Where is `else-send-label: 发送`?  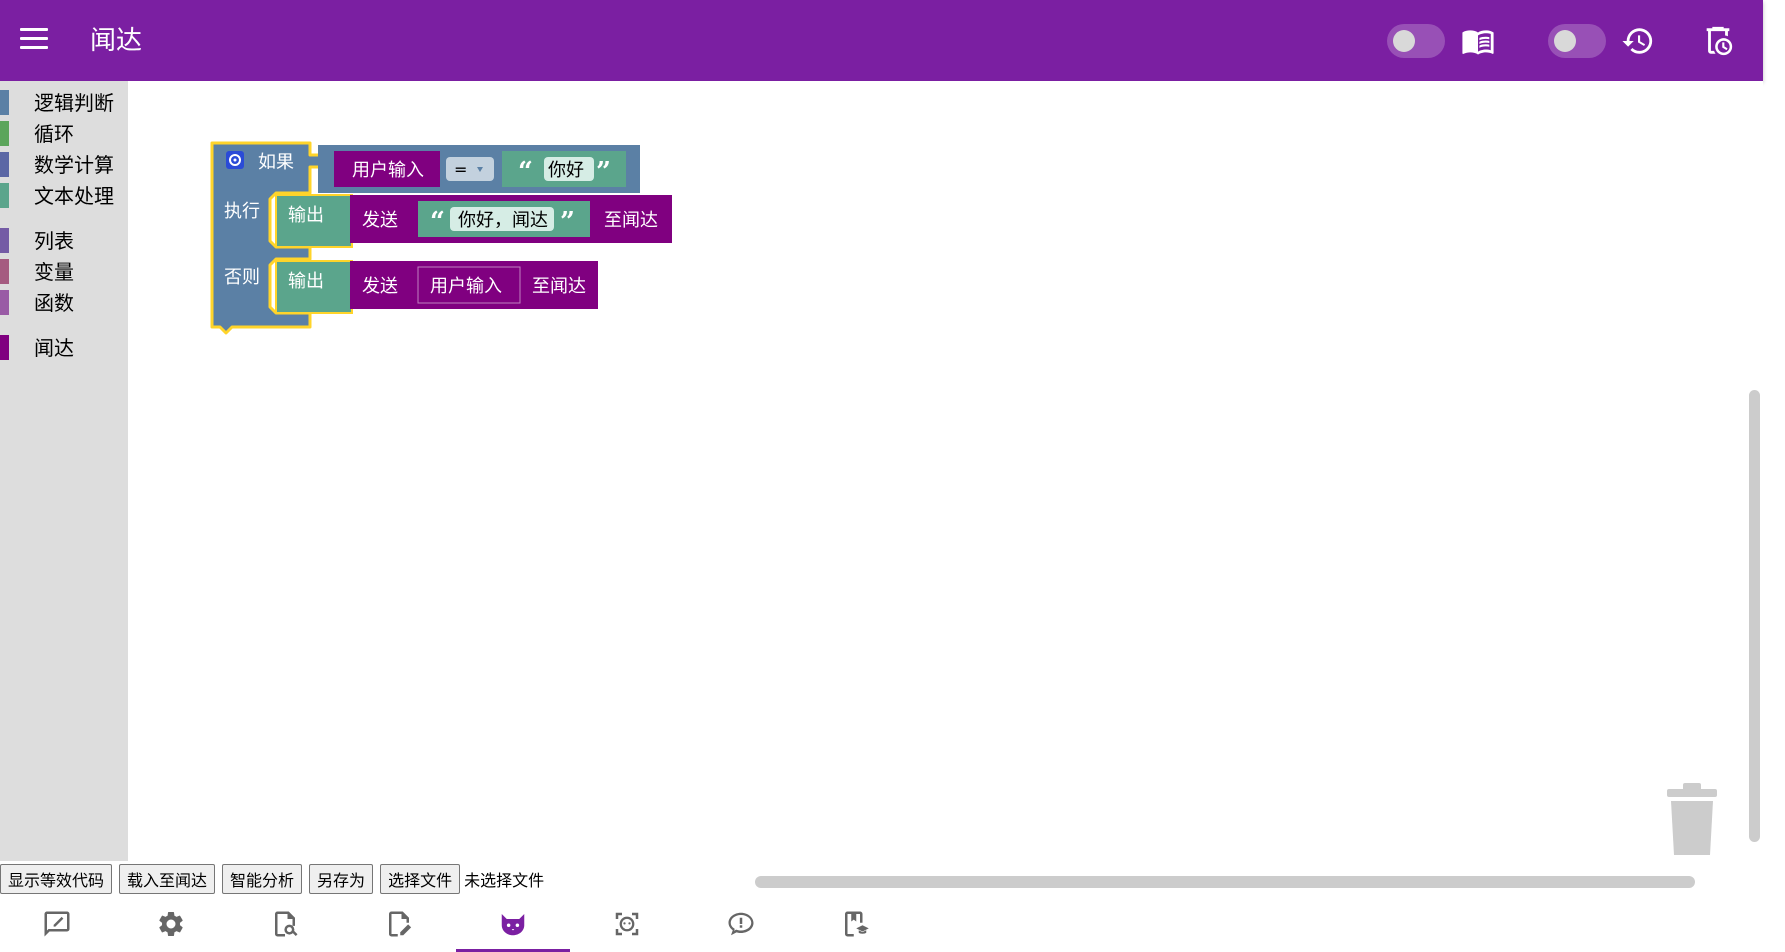
else-send-label: 发送 is located at coordinates (380, 286).